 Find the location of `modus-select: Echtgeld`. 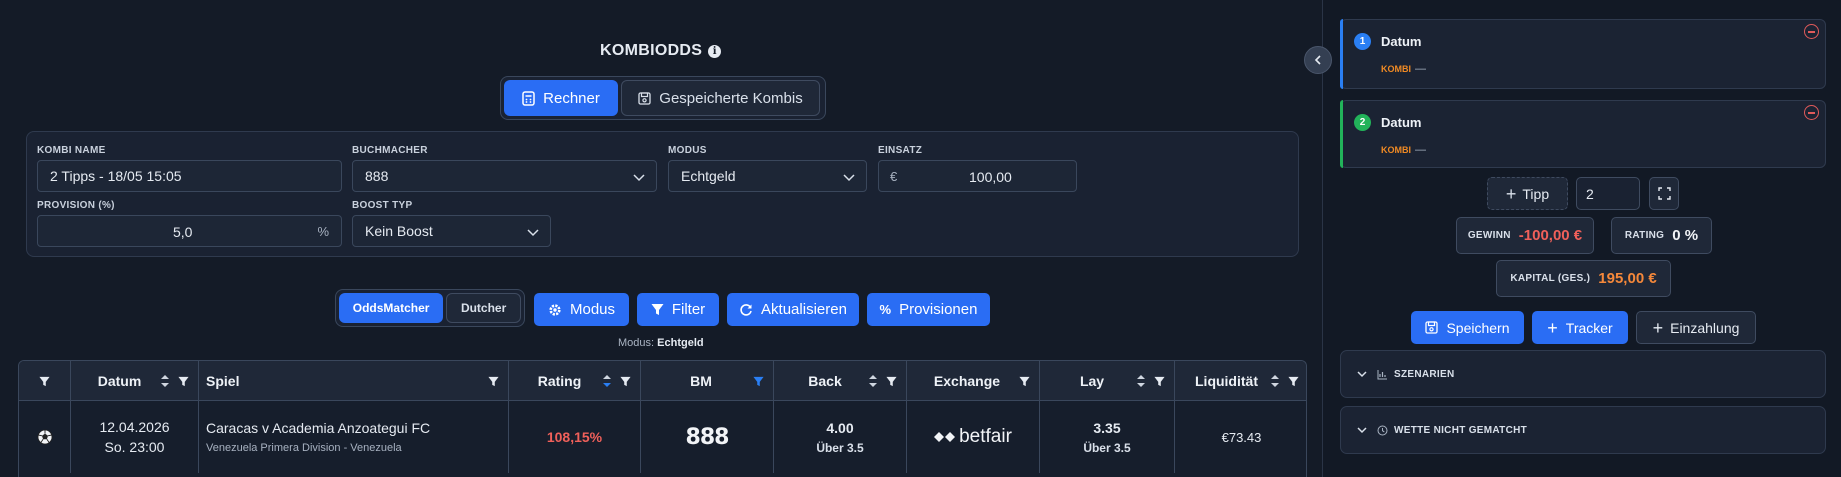

modus-select: Echtgeld is located at coordinates (767, 176).